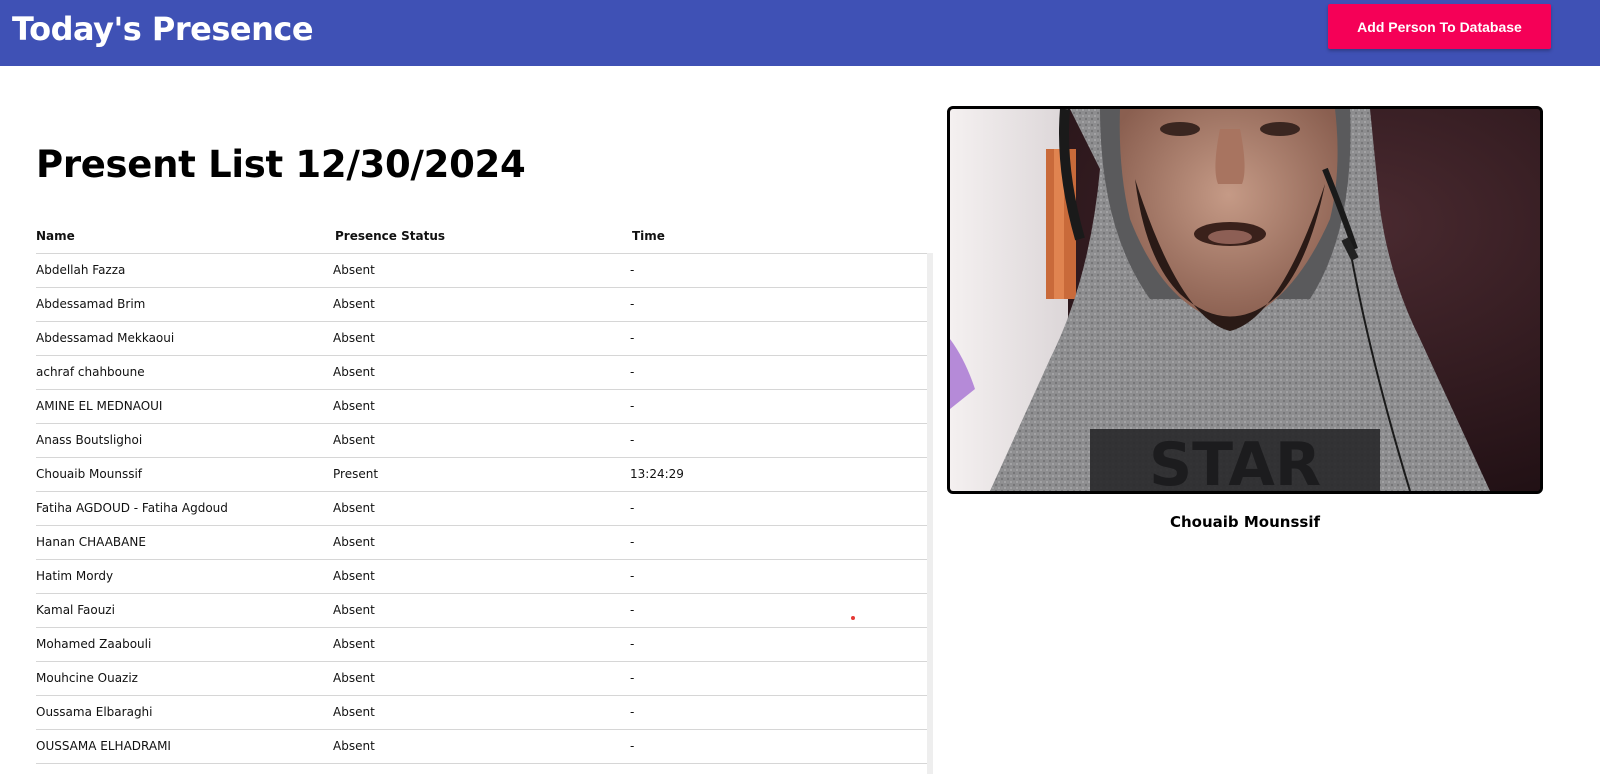 This screenshot has height=774, width=1600. I want to click on table-row: Mohamed Zaabouli Absent -, so click(481, 644).